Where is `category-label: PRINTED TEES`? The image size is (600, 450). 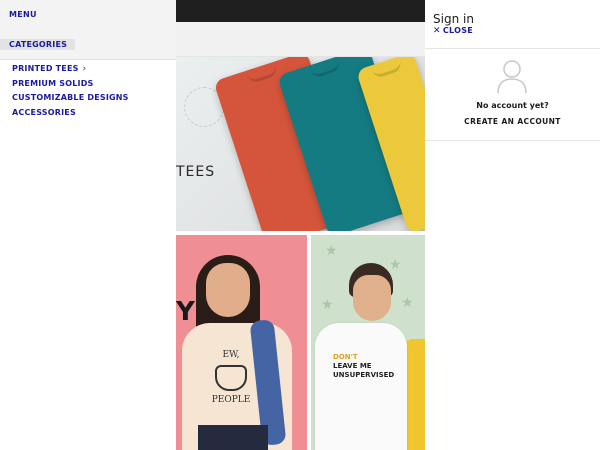
category-label: PRINTED TEES is located at coordinates (45, 68).